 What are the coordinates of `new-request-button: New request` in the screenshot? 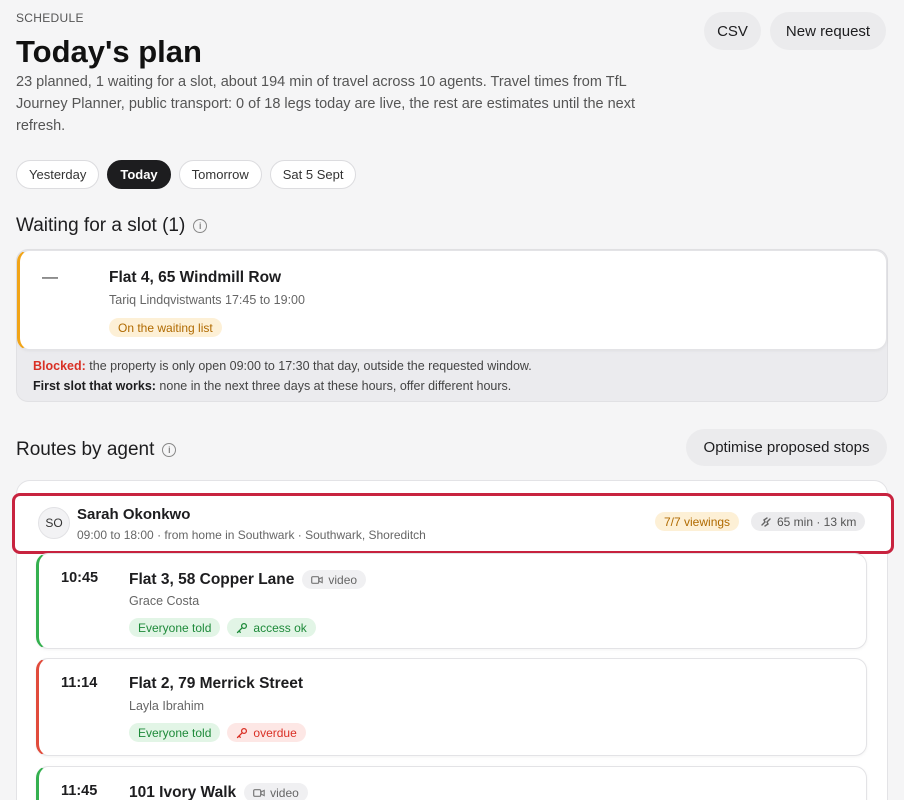 It's located at (828, 31).